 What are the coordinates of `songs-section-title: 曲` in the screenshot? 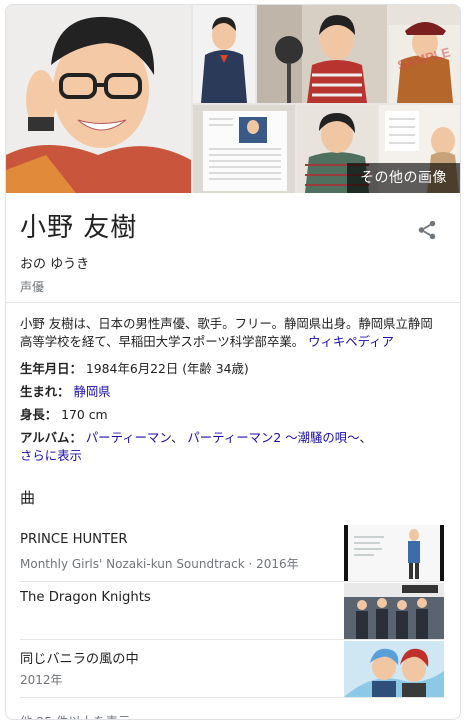 It's located at (28, 498).